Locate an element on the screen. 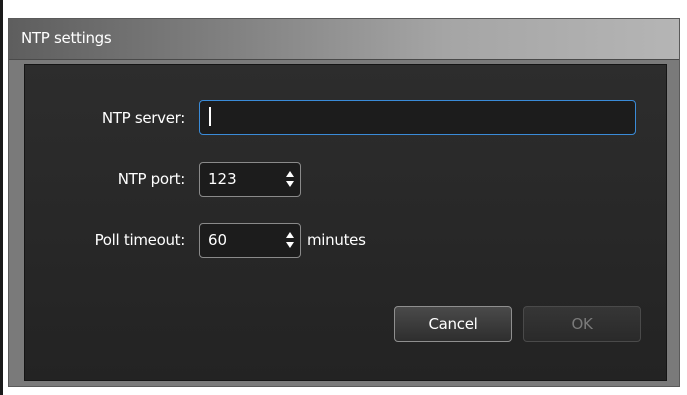  poll-timeout-value: 60 is located at coordinates (218, 240).